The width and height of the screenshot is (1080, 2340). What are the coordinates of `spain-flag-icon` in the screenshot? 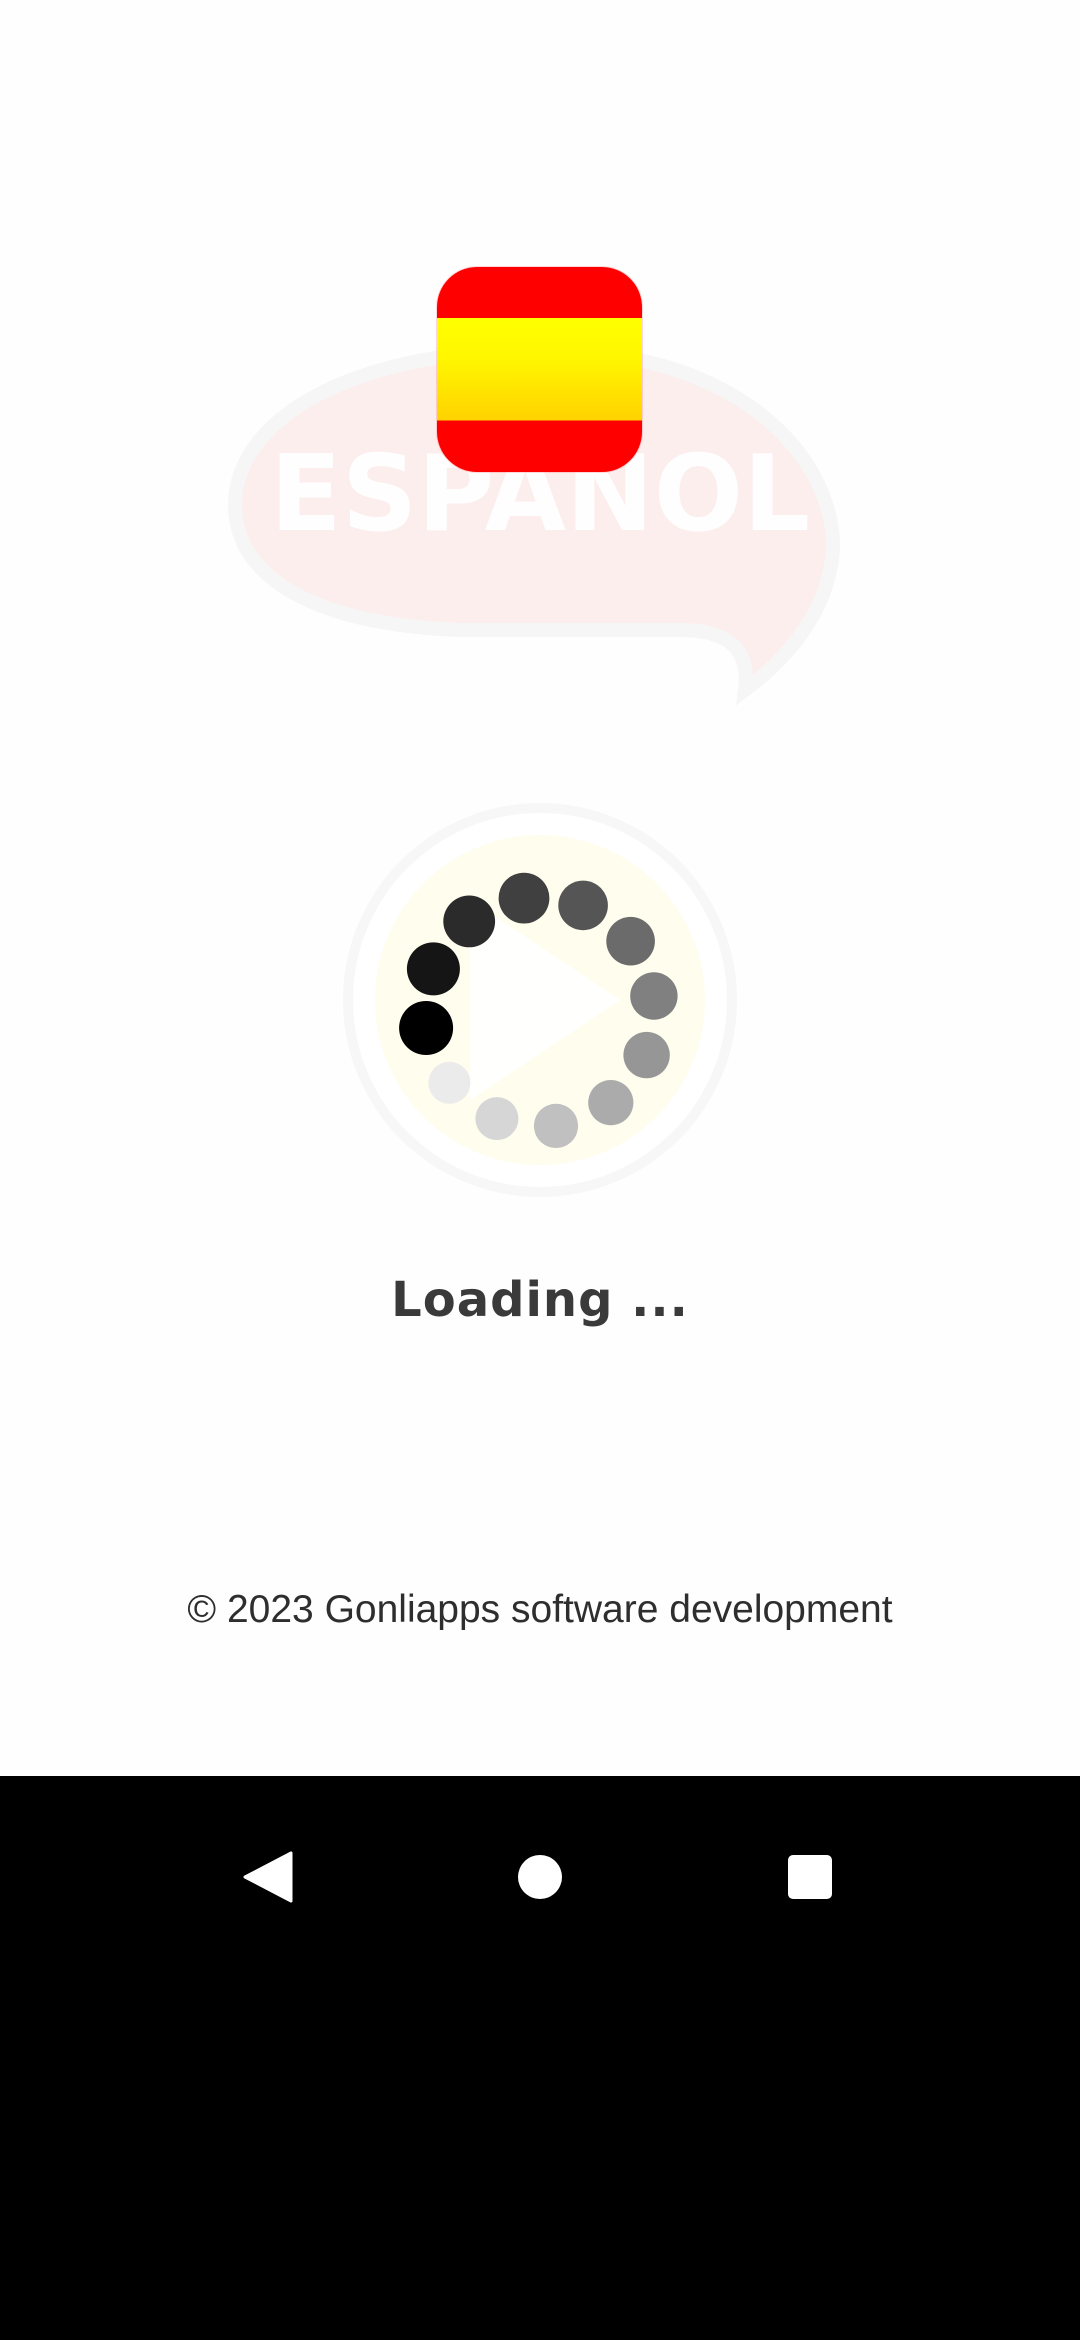 It's located at (539, 369).